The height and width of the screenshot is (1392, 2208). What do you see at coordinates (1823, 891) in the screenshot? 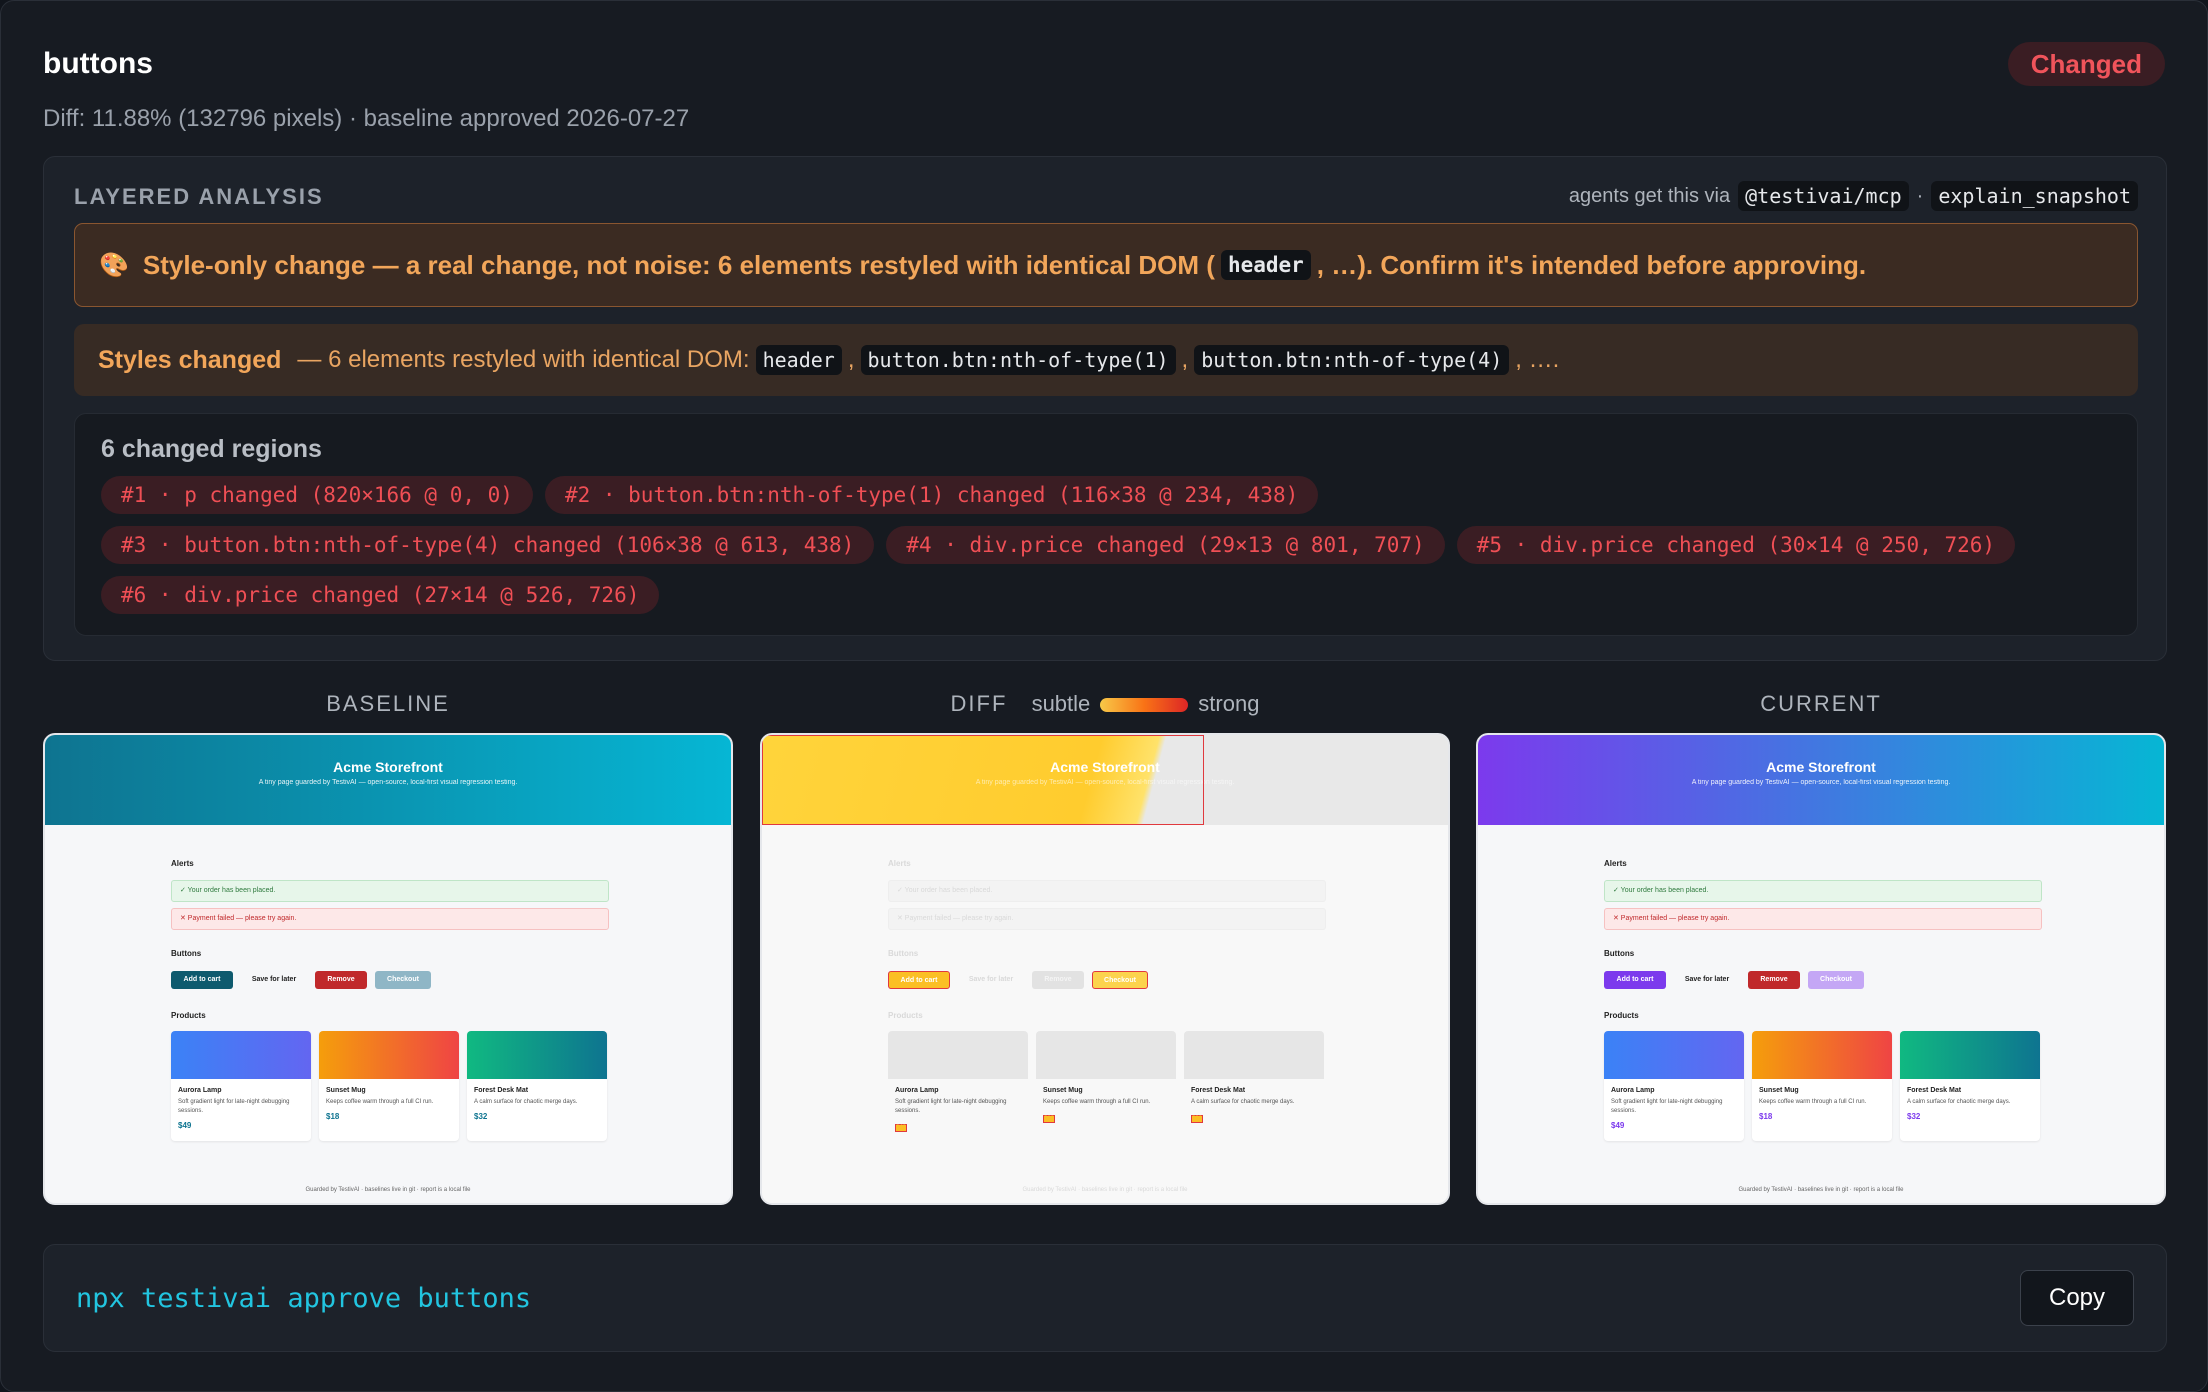
I see `current-alert-success: ✓ Your order has been placed.` at bounding box center [1823, 891].